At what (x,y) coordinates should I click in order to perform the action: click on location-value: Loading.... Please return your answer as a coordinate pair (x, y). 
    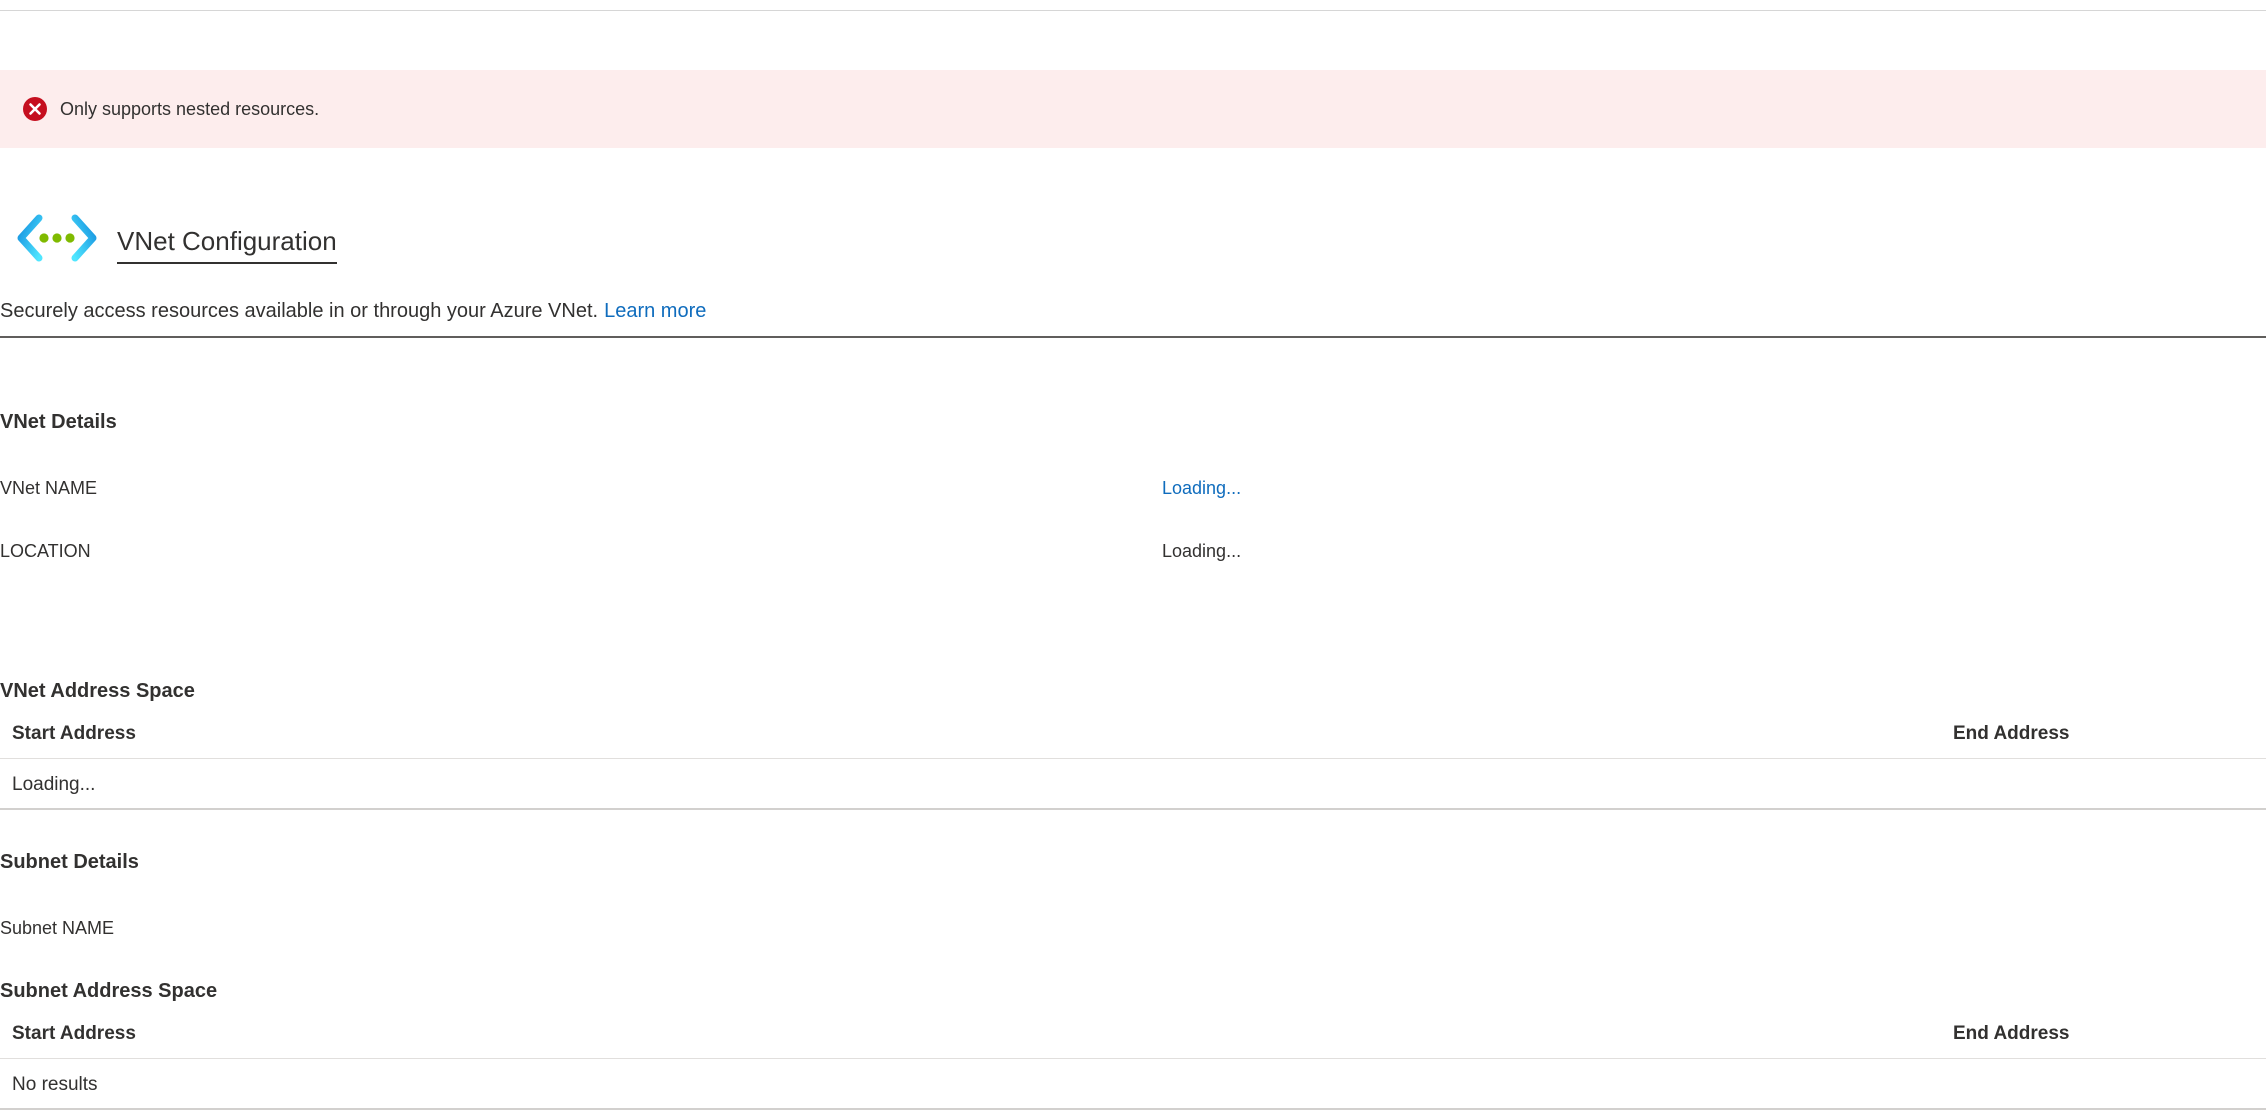
    Looking at the image, I should click on (1202, 551).